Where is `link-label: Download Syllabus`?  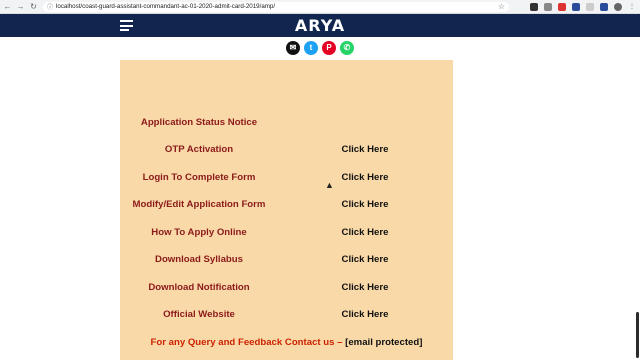 link-label: Download Syllabus is located at coordinates (199, 259).